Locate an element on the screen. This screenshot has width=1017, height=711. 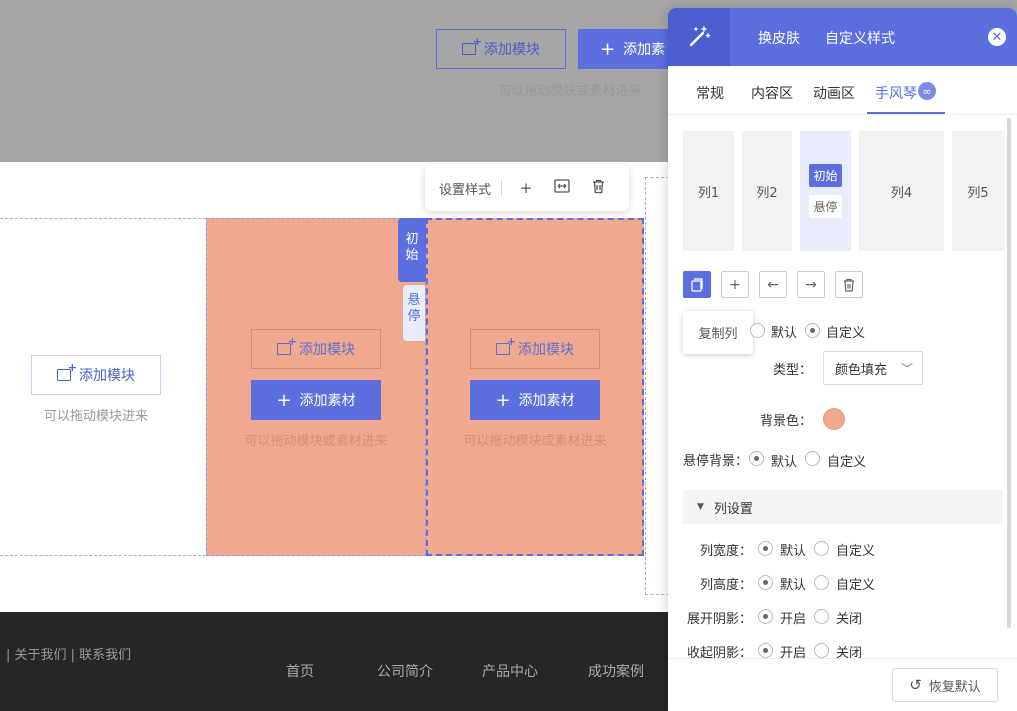
expand-shadow-on-label: 开启 is located at coordinates (793, 619).